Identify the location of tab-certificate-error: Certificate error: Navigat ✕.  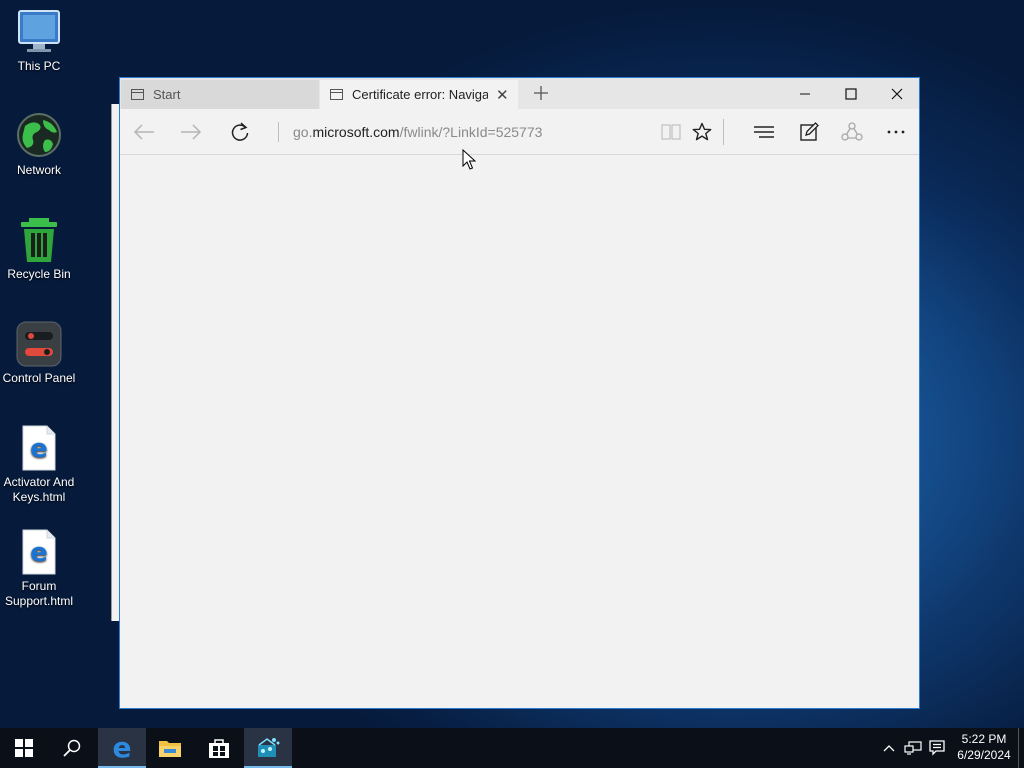
(419, 94).